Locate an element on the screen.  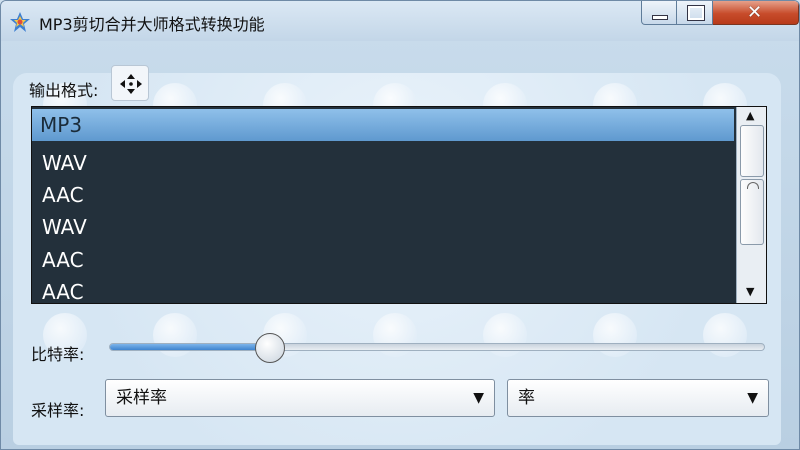
scrollbar-thumb is located at coordinates (752, 151).